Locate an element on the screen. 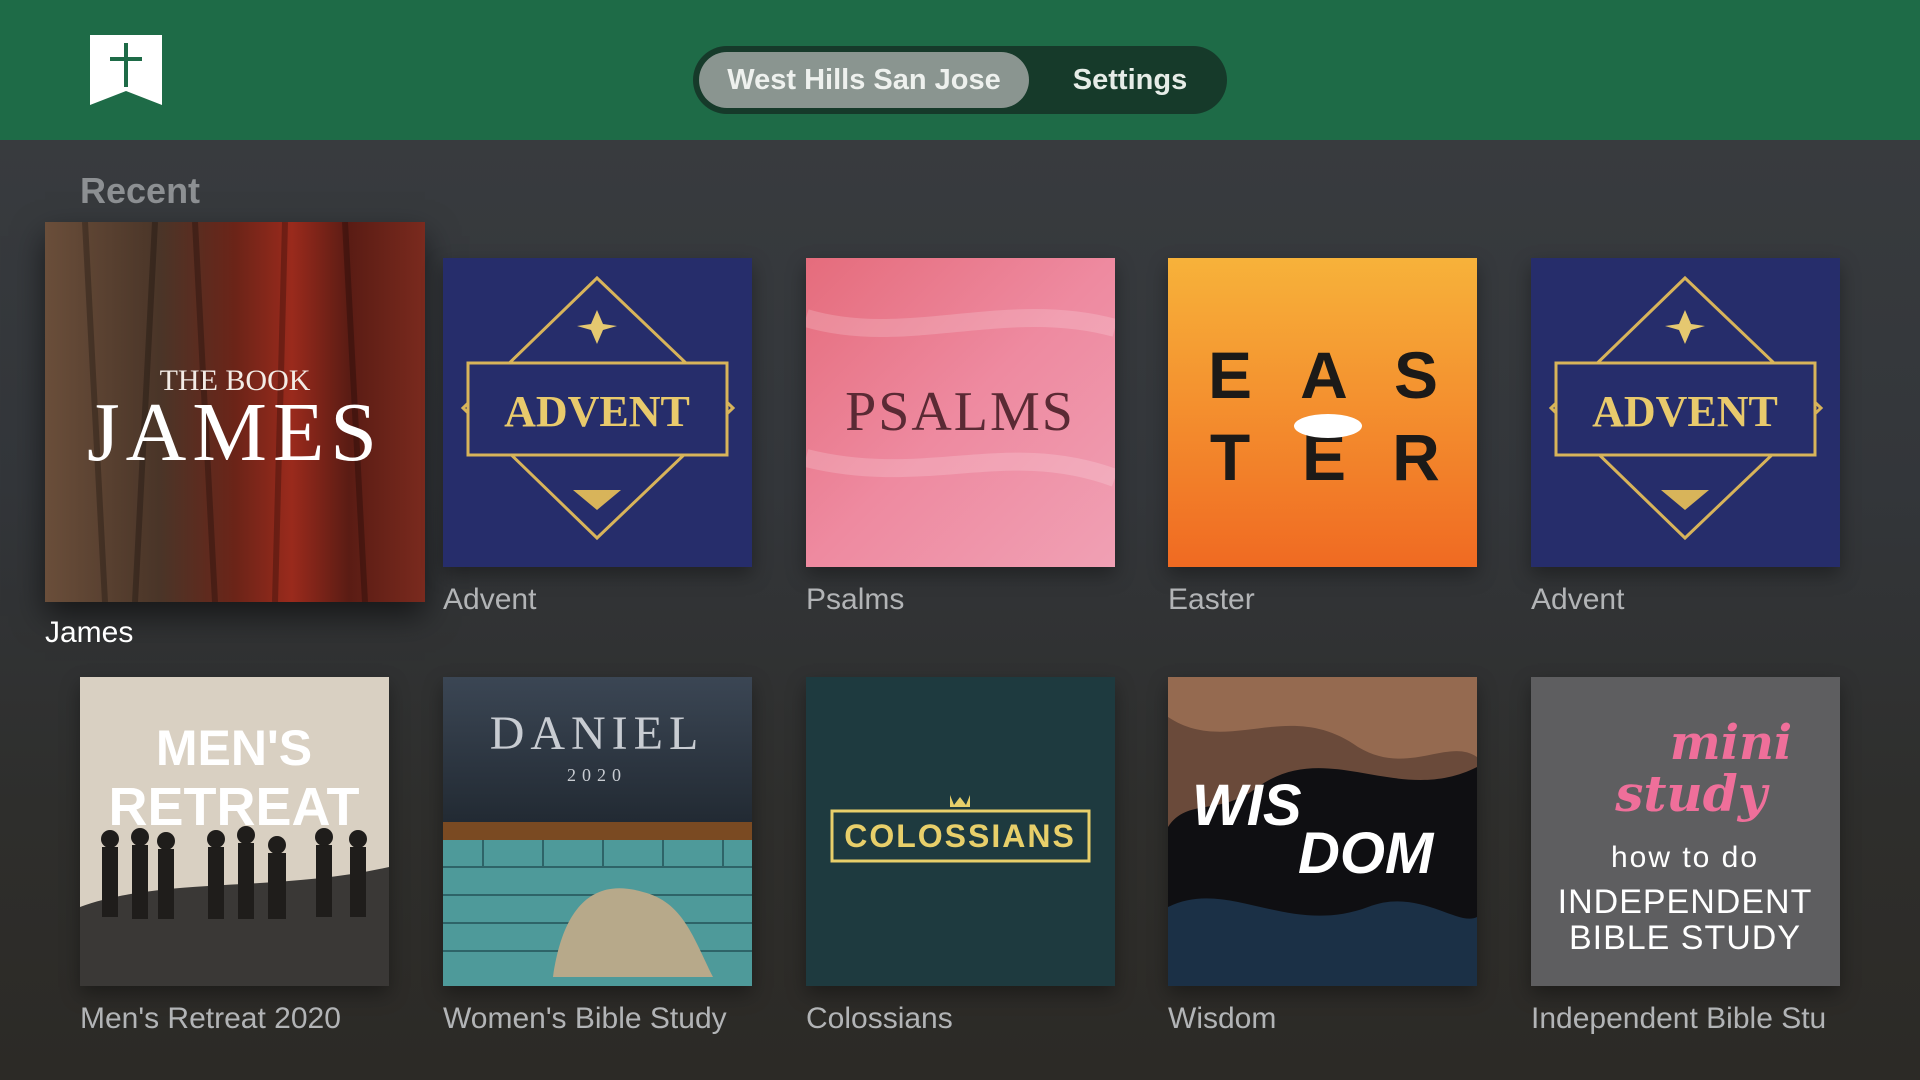 The height and width of the screenshot is (1080, 1920). tile-womens-bible-study: DANIEL 2020 Women's Bible Study is located at coordinates (597, 856).